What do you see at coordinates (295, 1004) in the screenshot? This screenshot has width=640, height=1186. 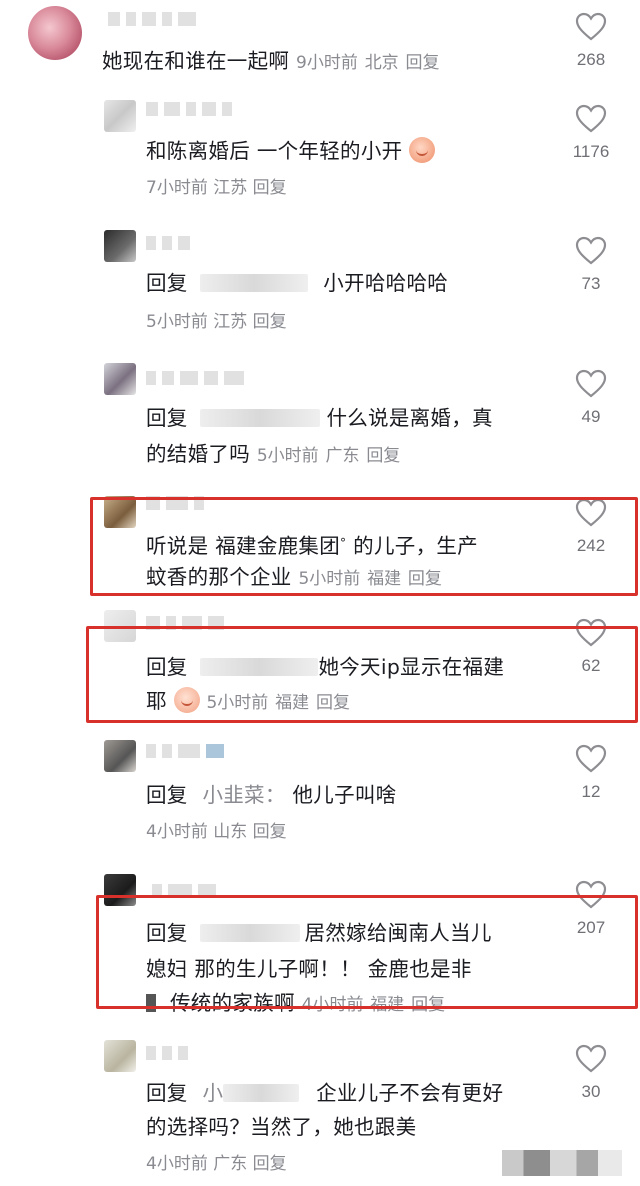 I see `comment-text-line3: 传统的家族啊 4小时前 福建 回复` at bounding box center [295, 1004].